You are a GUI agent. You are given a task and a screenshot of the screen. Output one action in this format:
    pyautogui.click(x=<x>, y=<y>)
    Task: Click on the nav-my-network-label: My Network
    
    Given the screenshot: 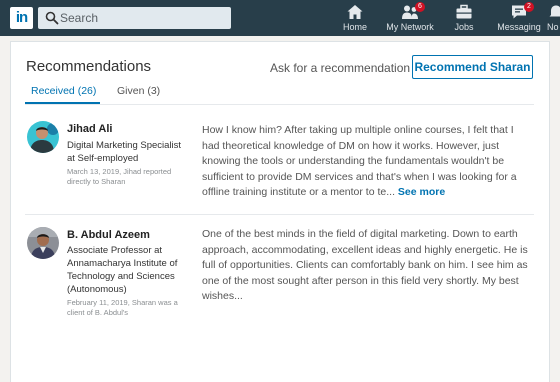 What is the action you would take?
    pyautogui.click(x=410, y=27)
    